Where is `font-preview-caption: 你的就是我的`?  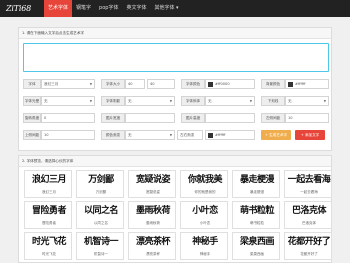
font-preview-caption: 你的就是我的 is located at coordinates (205, 192).